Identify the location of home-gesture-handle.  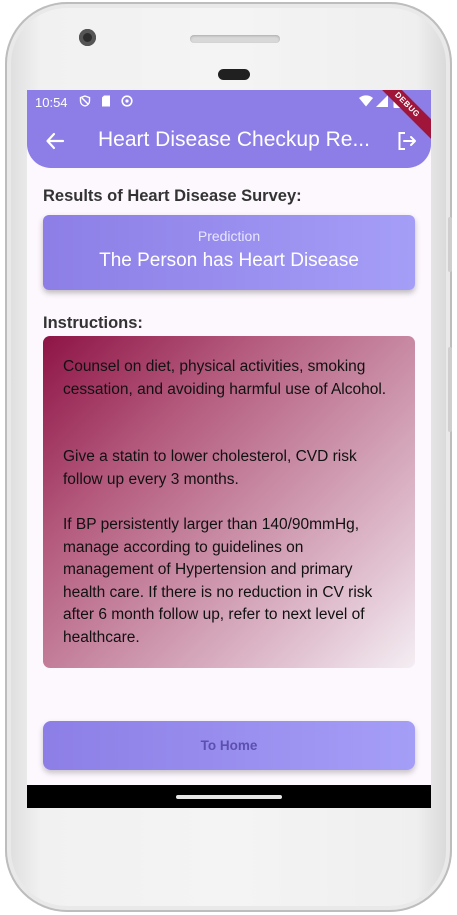
(229, 797).